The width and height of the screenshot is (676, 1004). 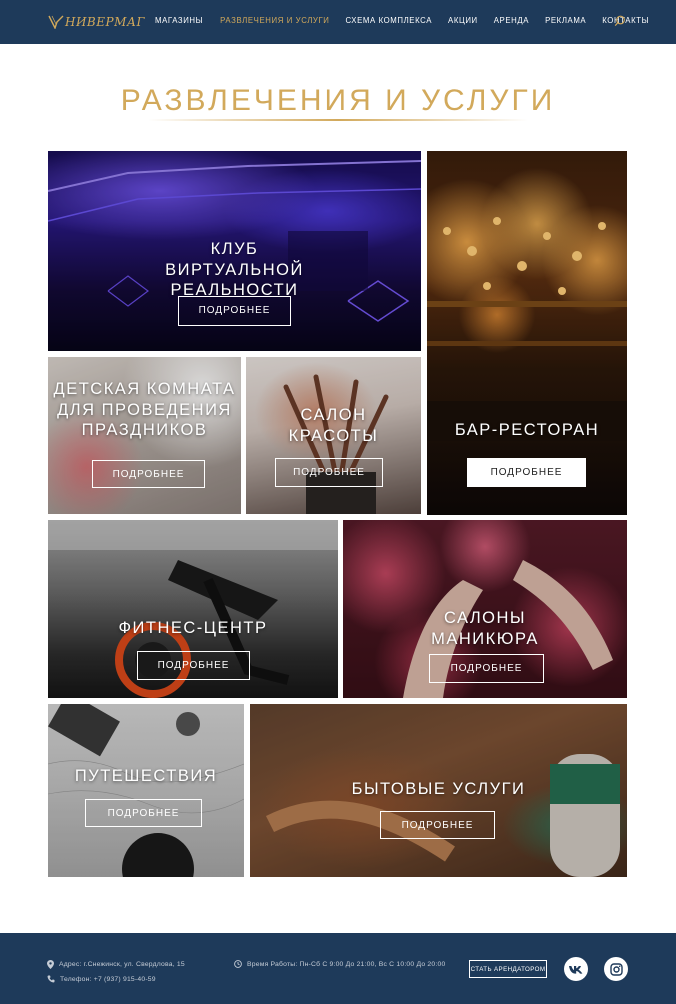 I want to click on vk-icon, so click(x=576, y=969).